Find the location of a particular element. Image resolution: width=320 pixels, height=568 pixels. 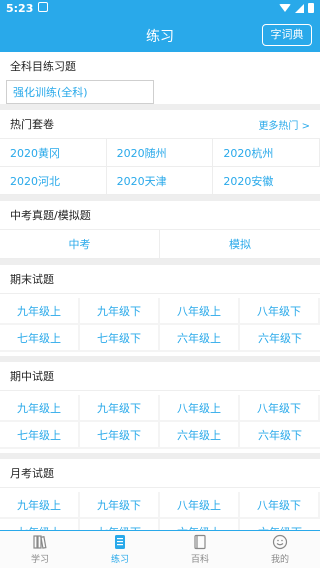

tab-study: 学习 is located at coordinates (40, 549).